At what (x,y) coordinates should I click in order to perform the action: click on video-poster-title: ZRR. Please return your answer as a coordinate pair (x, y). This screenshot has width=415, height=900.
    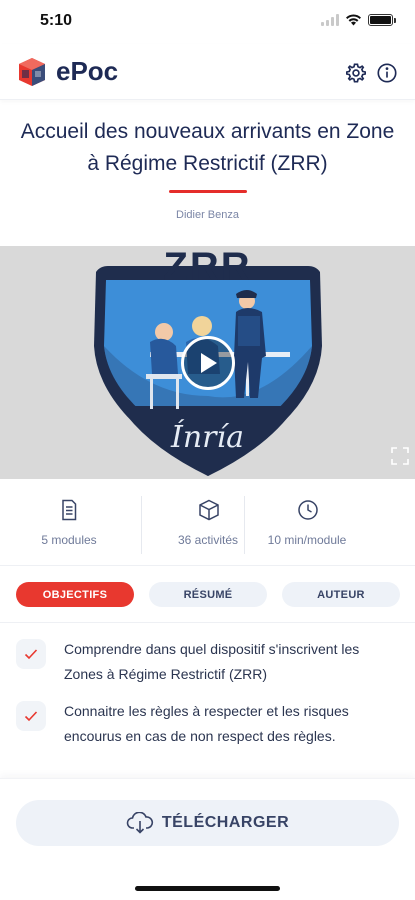
    Looking at the image, I should click on (207, 267).